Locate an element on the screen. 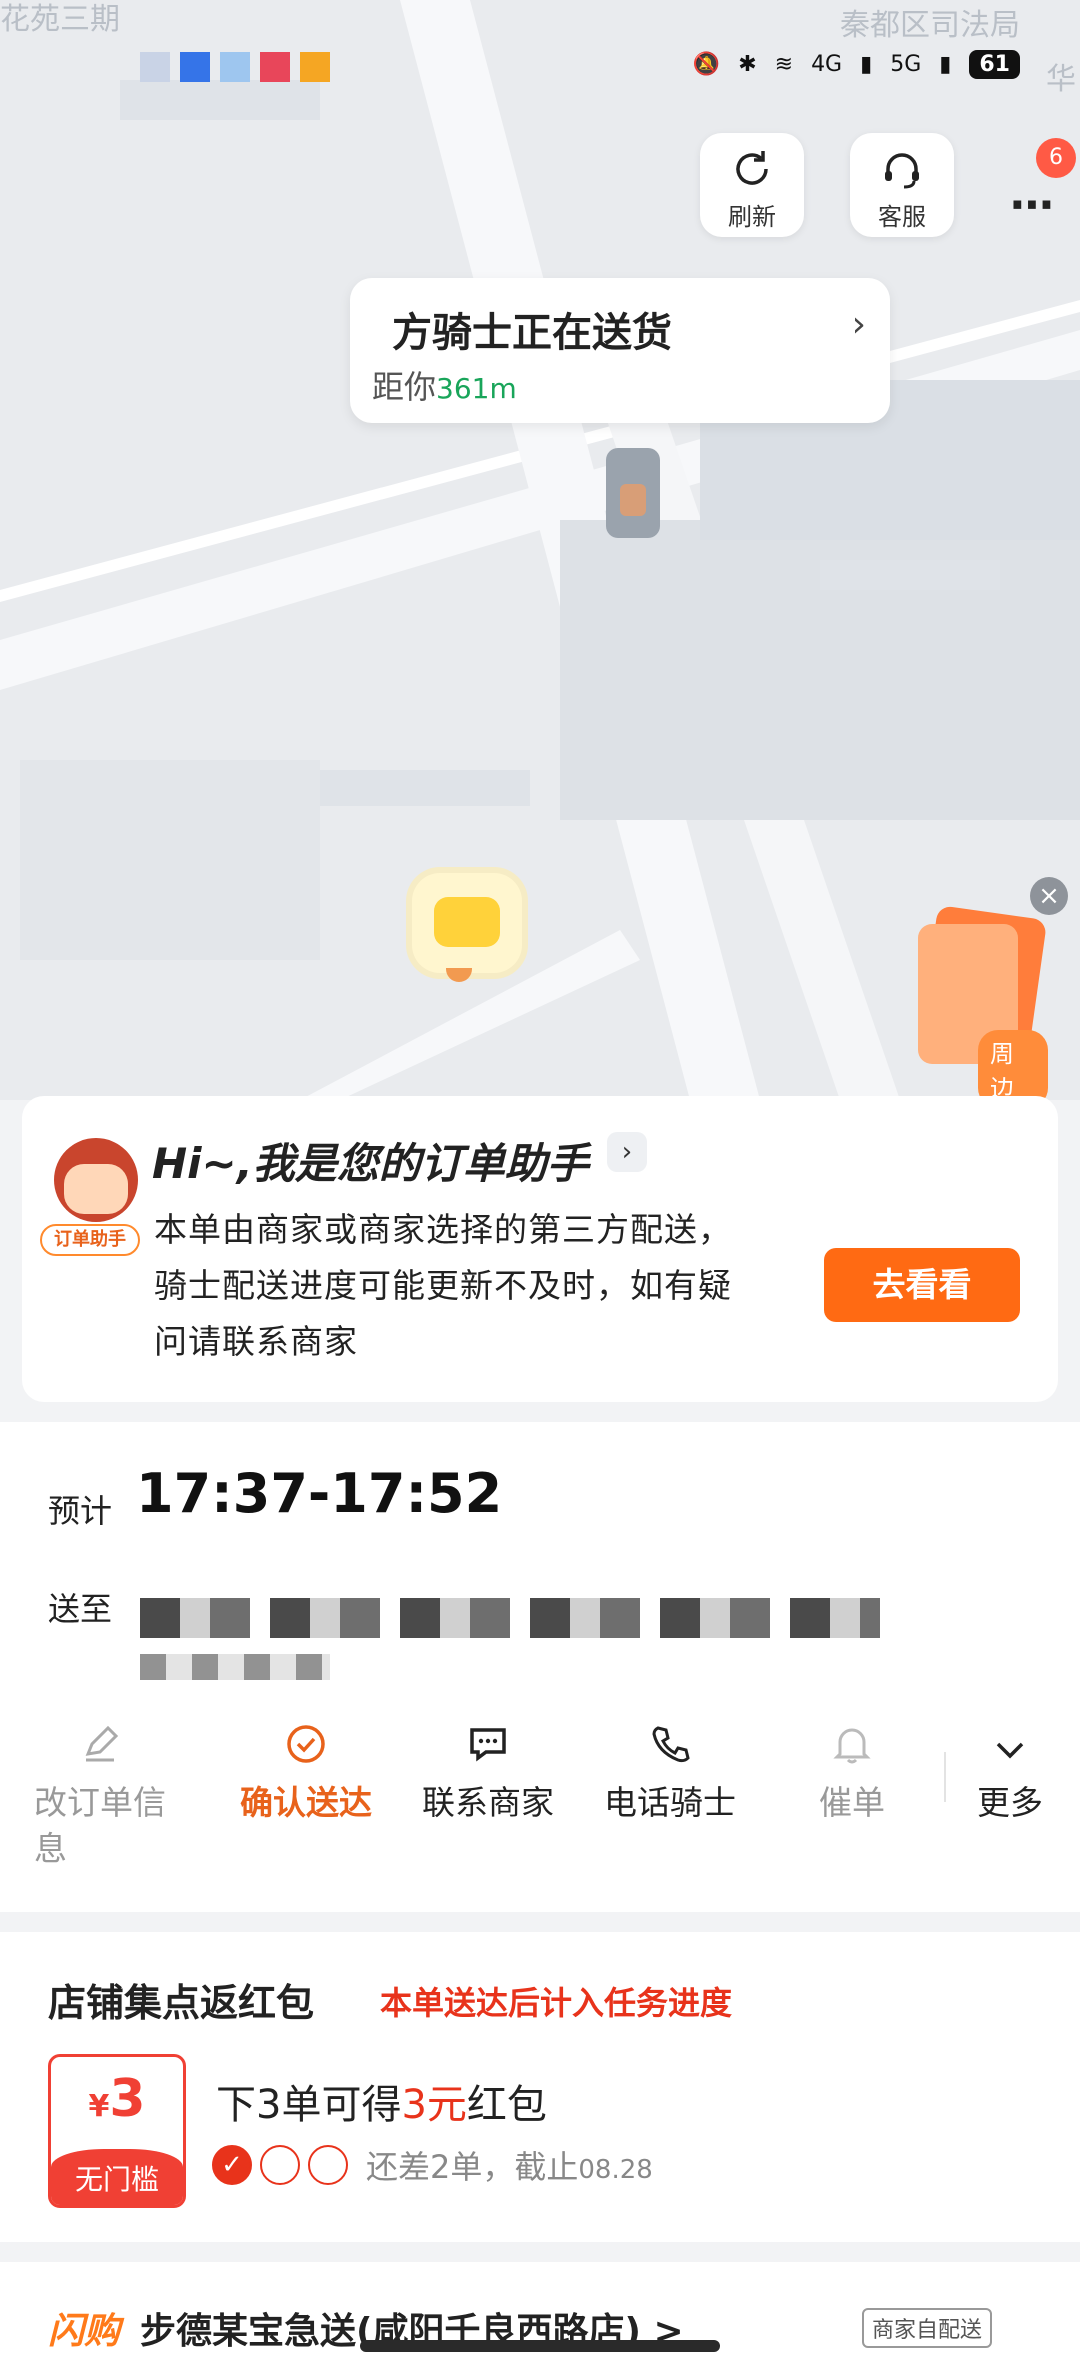 The height and width of the screenshot is (2373, 1080). customer-service-button: 客服 is located at coordinates (902, 185).